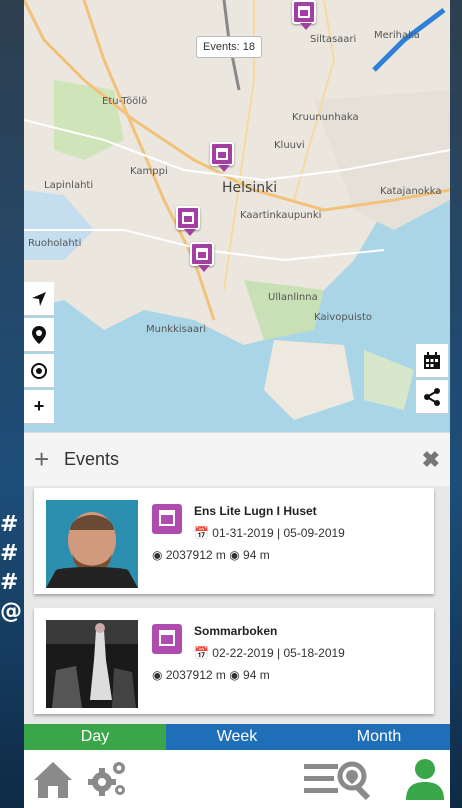  I want to click on user-icon, so click(425, 779).